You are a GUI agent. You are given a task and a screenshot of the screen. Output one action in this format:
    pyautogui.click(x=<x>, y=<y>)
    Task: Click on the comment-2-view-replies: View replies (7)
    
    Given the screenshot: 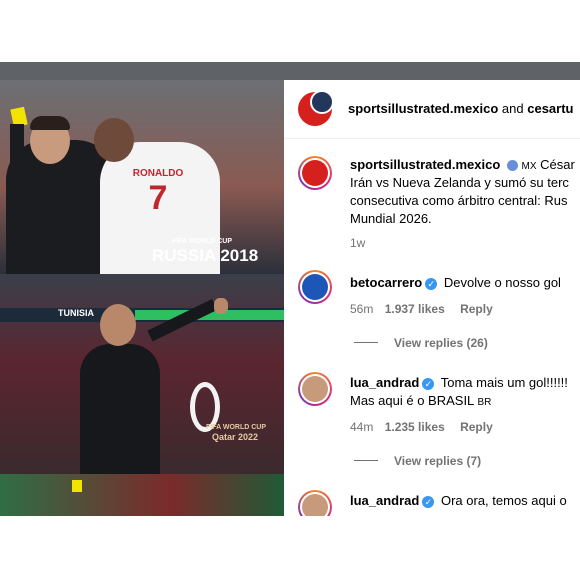 What is the action you would take?
    pyautogui.click(x=437, y=461)
    